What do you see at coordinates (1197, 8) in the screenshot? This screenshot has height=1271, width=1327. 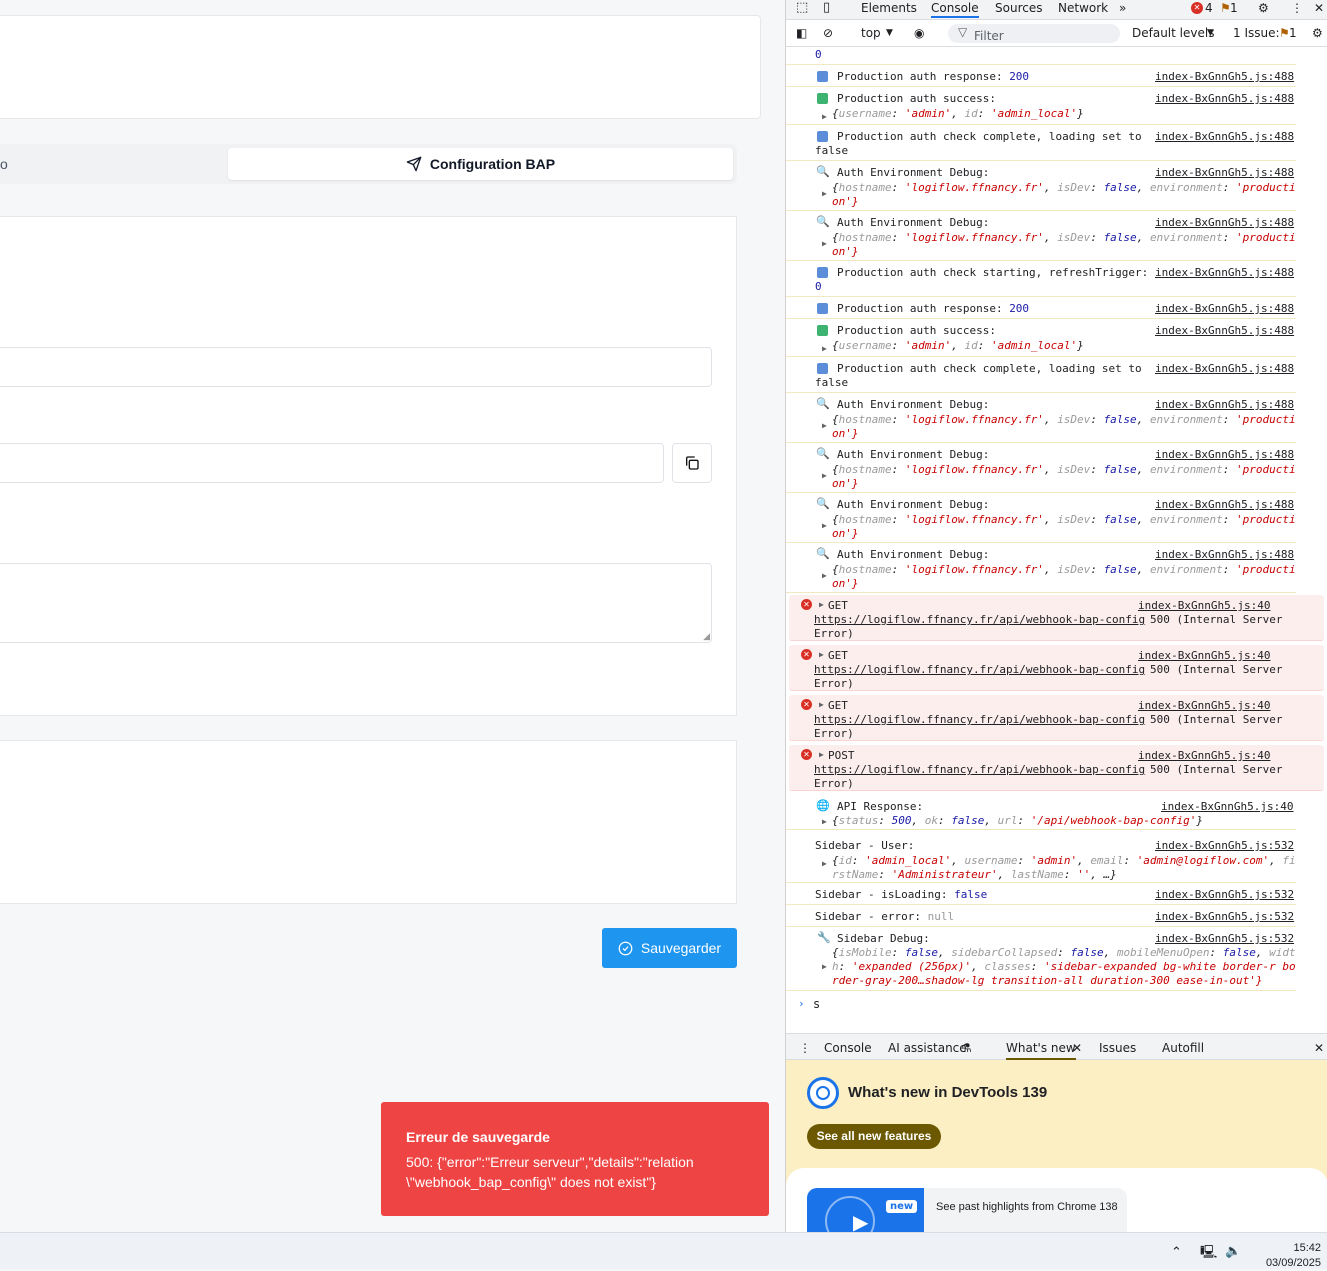 I see `error-count-icon: ✕` at bounding box center [1197, 8].